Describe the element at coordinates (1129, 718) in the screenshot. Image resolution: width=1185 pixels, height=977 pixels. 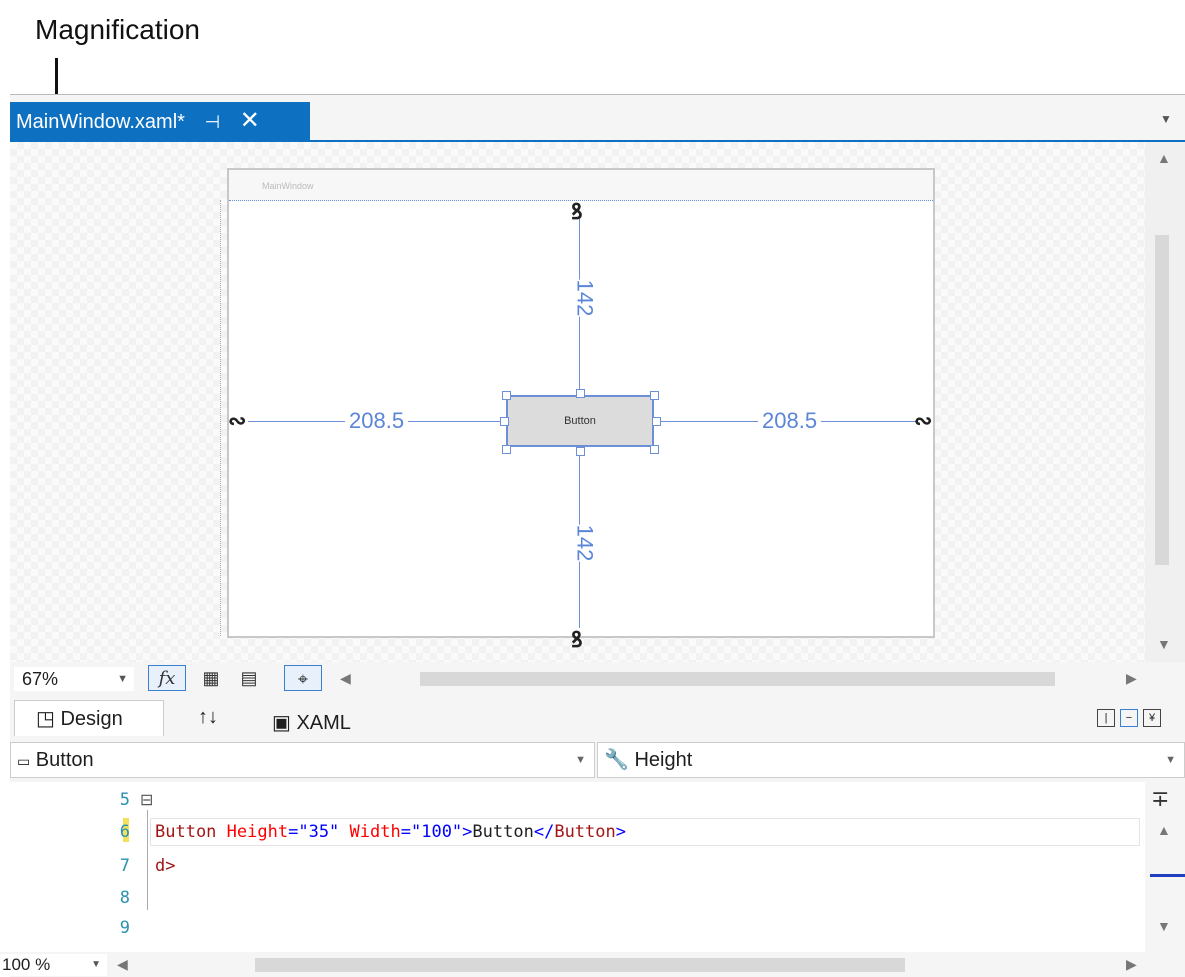
I see `horizontal-split-icon: −` at that location.